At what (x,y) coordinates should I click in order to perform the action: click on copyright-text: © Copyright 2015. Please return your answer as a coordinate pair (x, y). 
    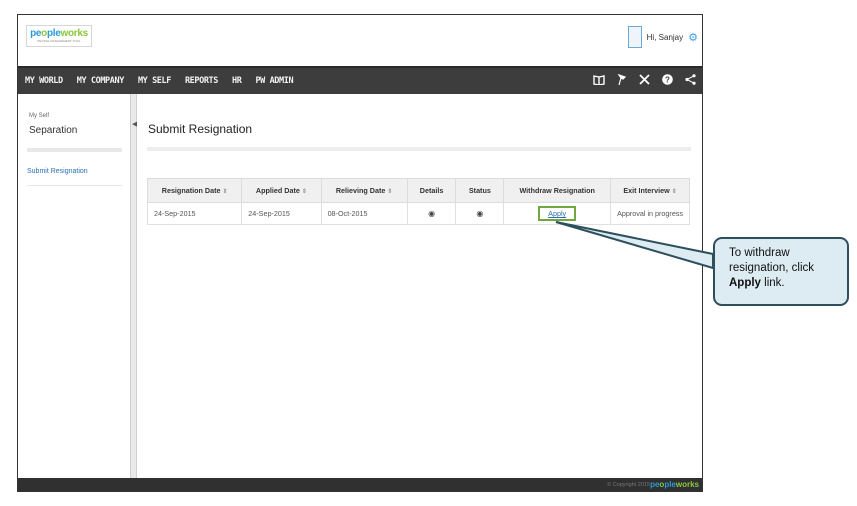
    Looking at the image, I should click on (628, 485).